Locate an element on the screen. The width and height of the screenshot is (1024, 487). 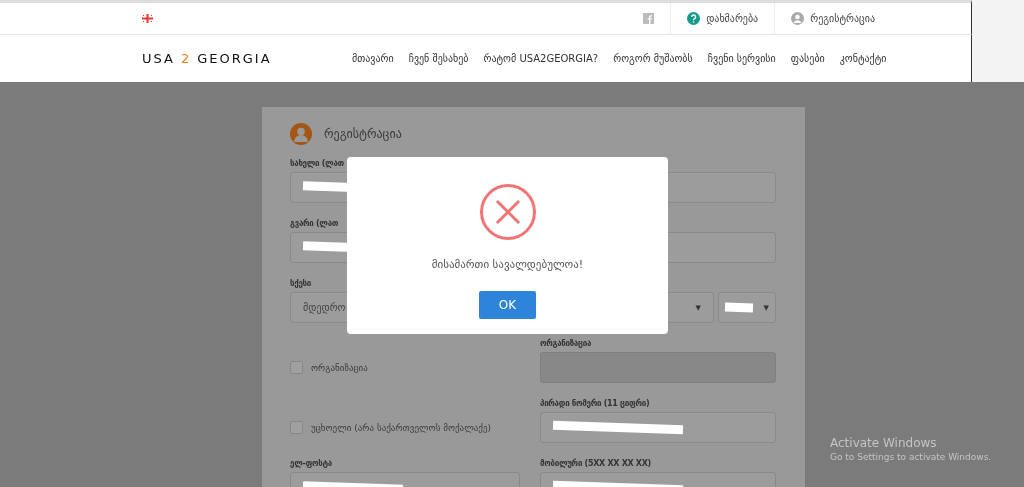
field-label: ელ-ფოსტა is located at coordinates (311, 463).